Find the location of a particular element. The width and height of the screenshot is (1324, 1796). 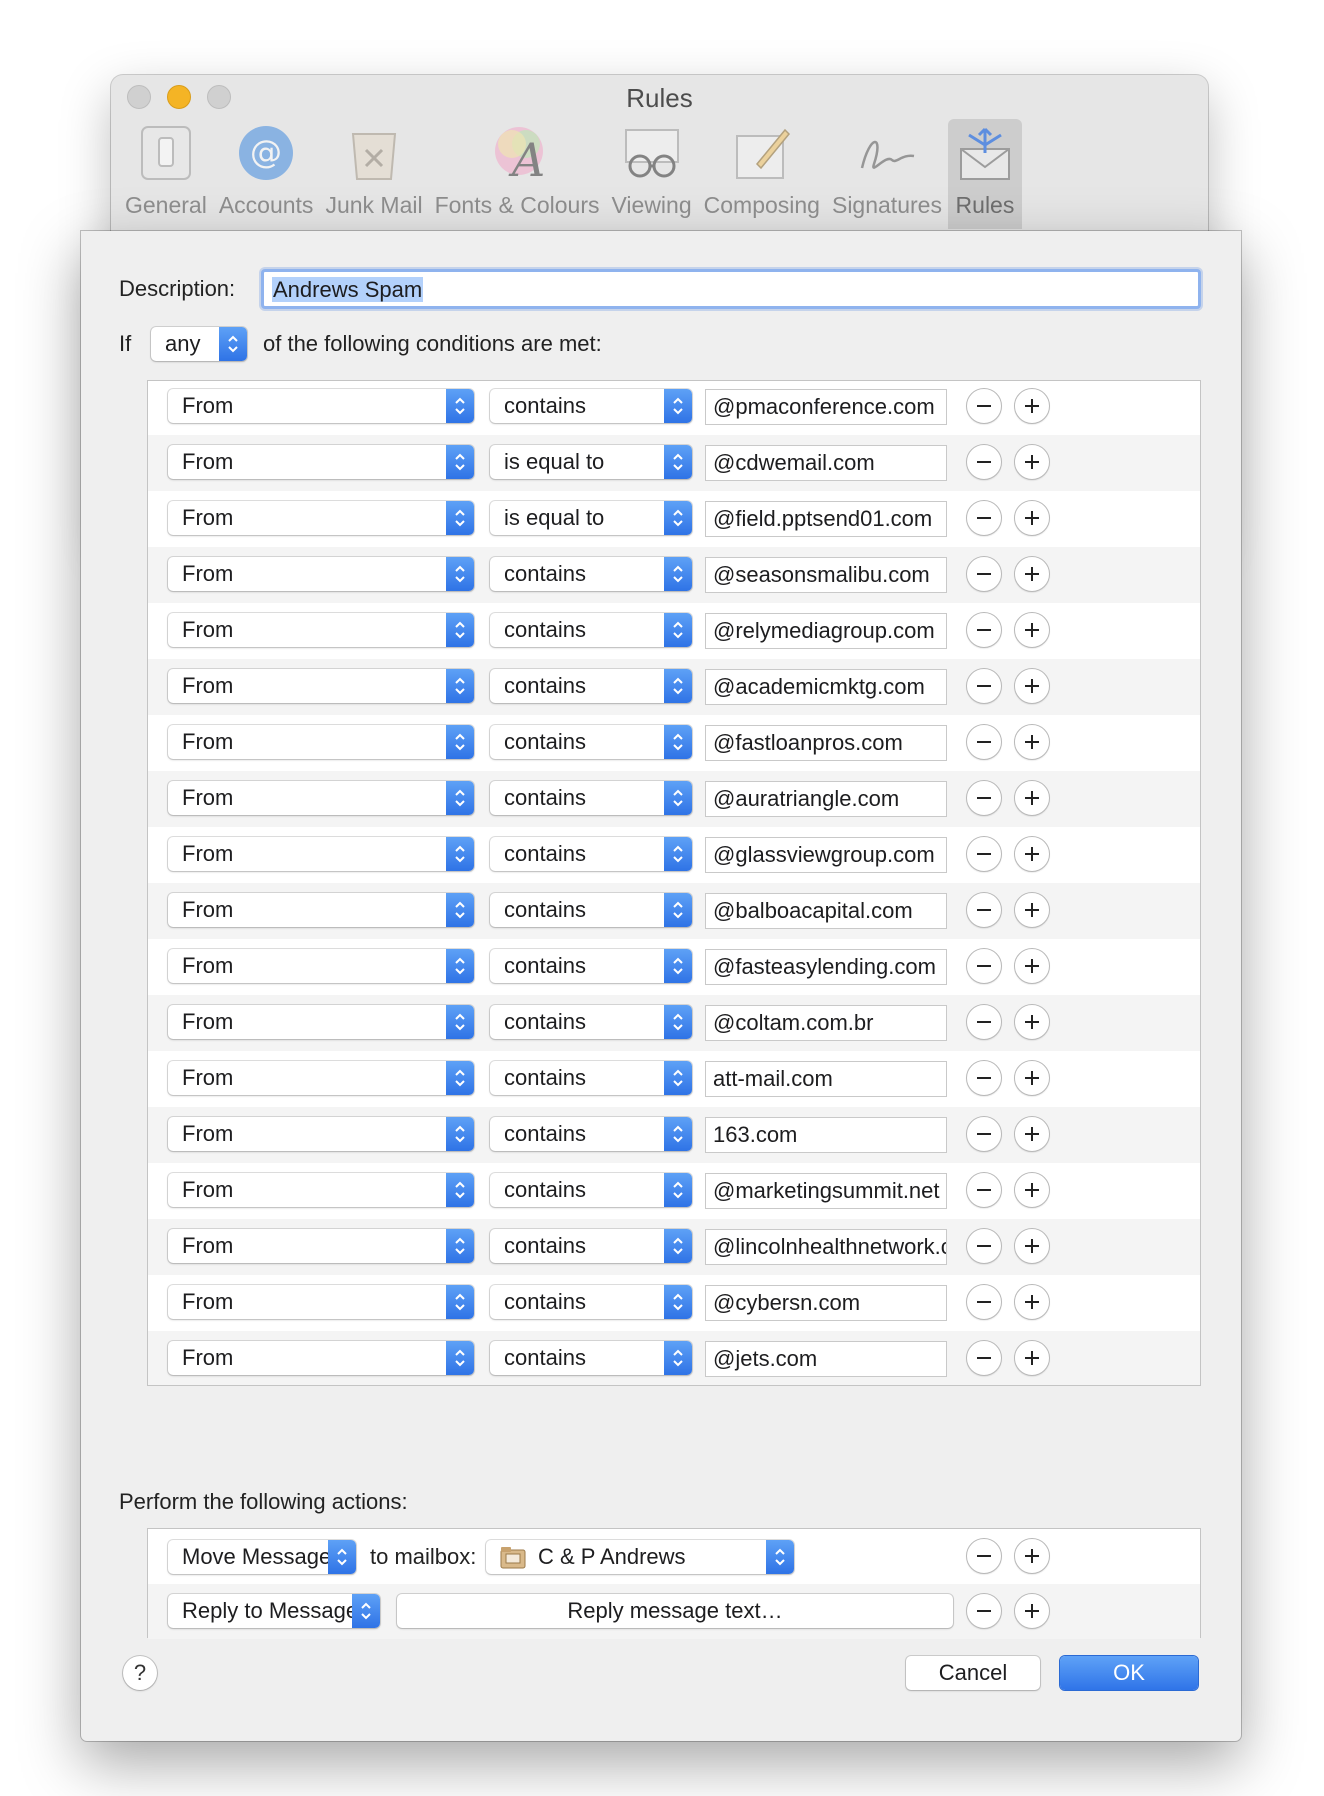

condition-value-field: att-mail.com is located at coordinates (826, 1079).